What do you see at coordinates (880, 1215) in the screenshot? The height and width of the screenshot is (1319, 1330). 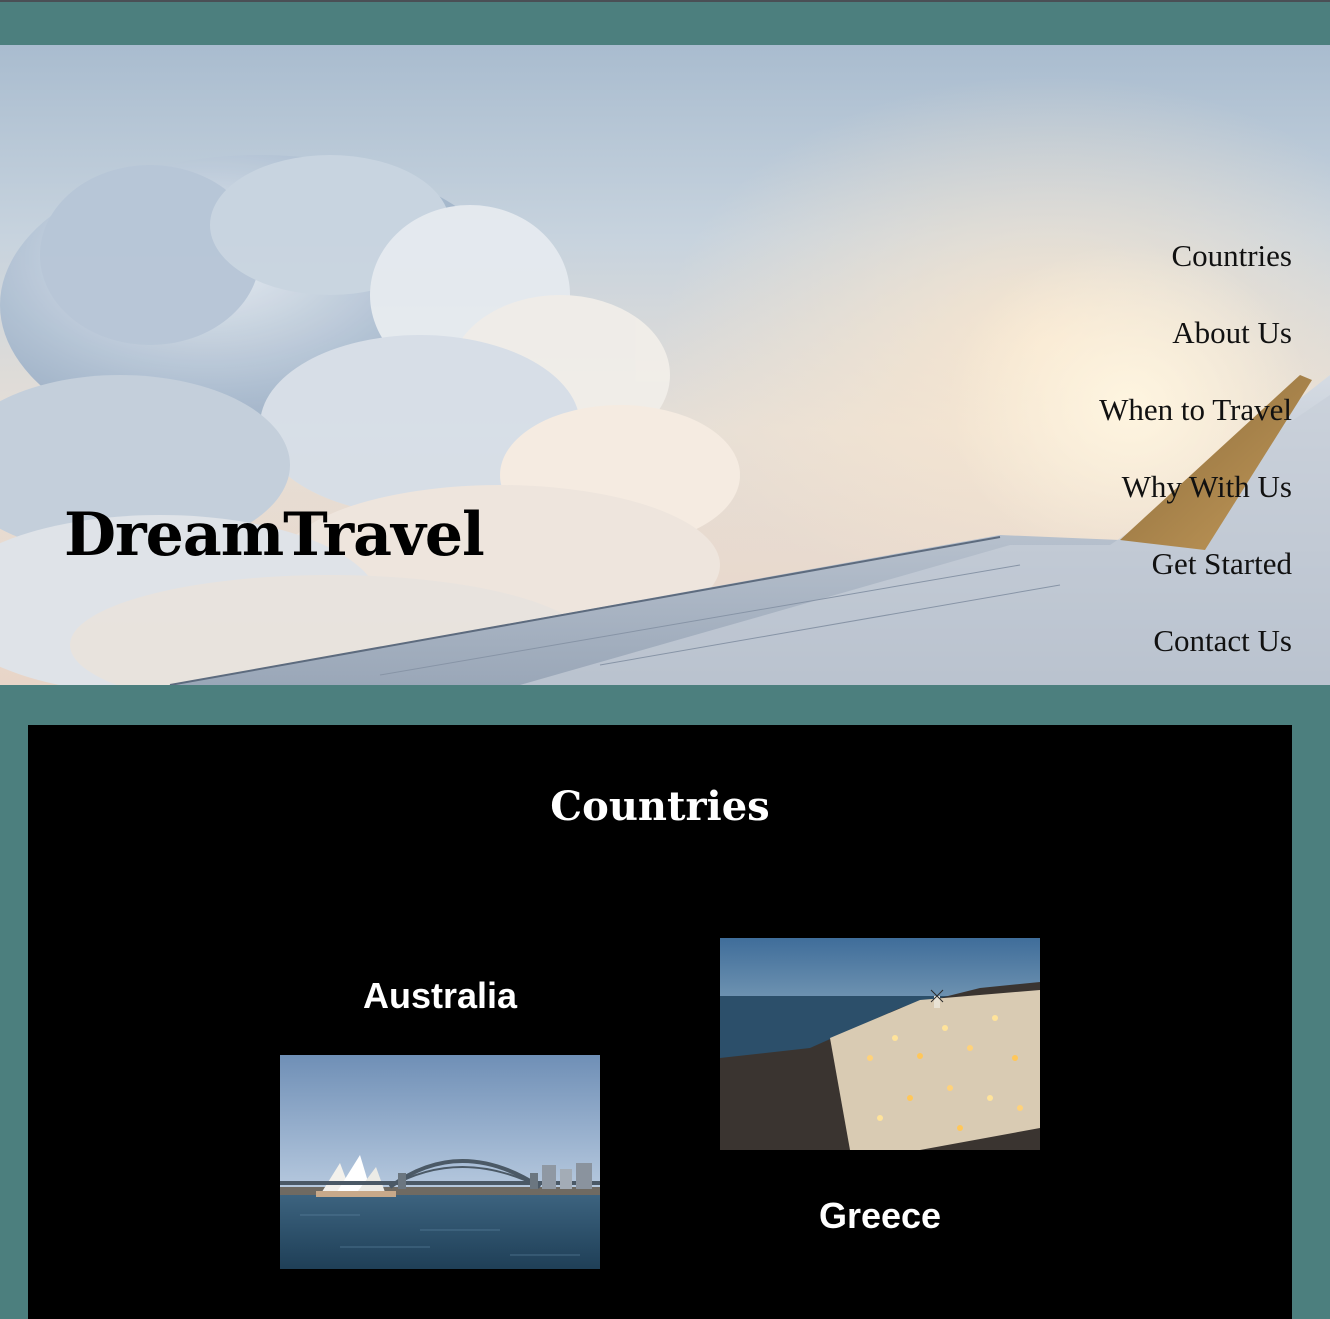 I see `country-name-greece: Greece` at bounding box center [880, 1215].